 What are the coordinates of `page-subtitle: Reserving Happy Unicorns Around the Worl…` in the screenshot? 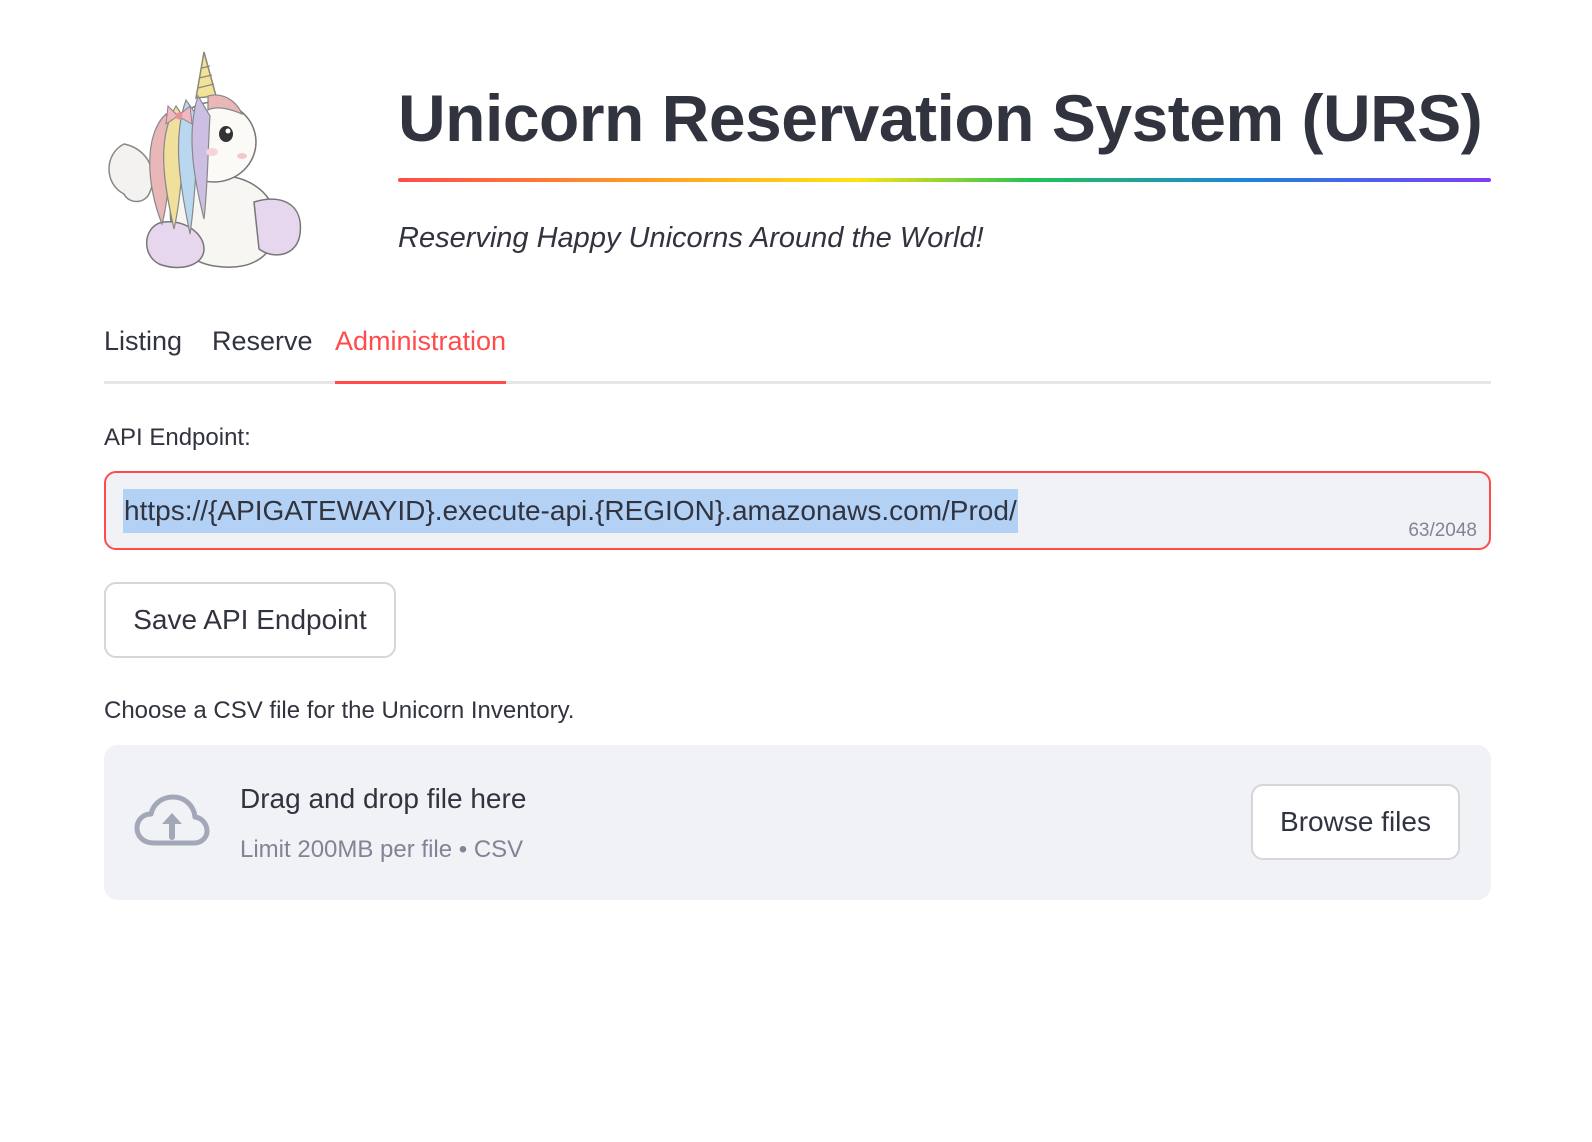 It's located at (691, 238).